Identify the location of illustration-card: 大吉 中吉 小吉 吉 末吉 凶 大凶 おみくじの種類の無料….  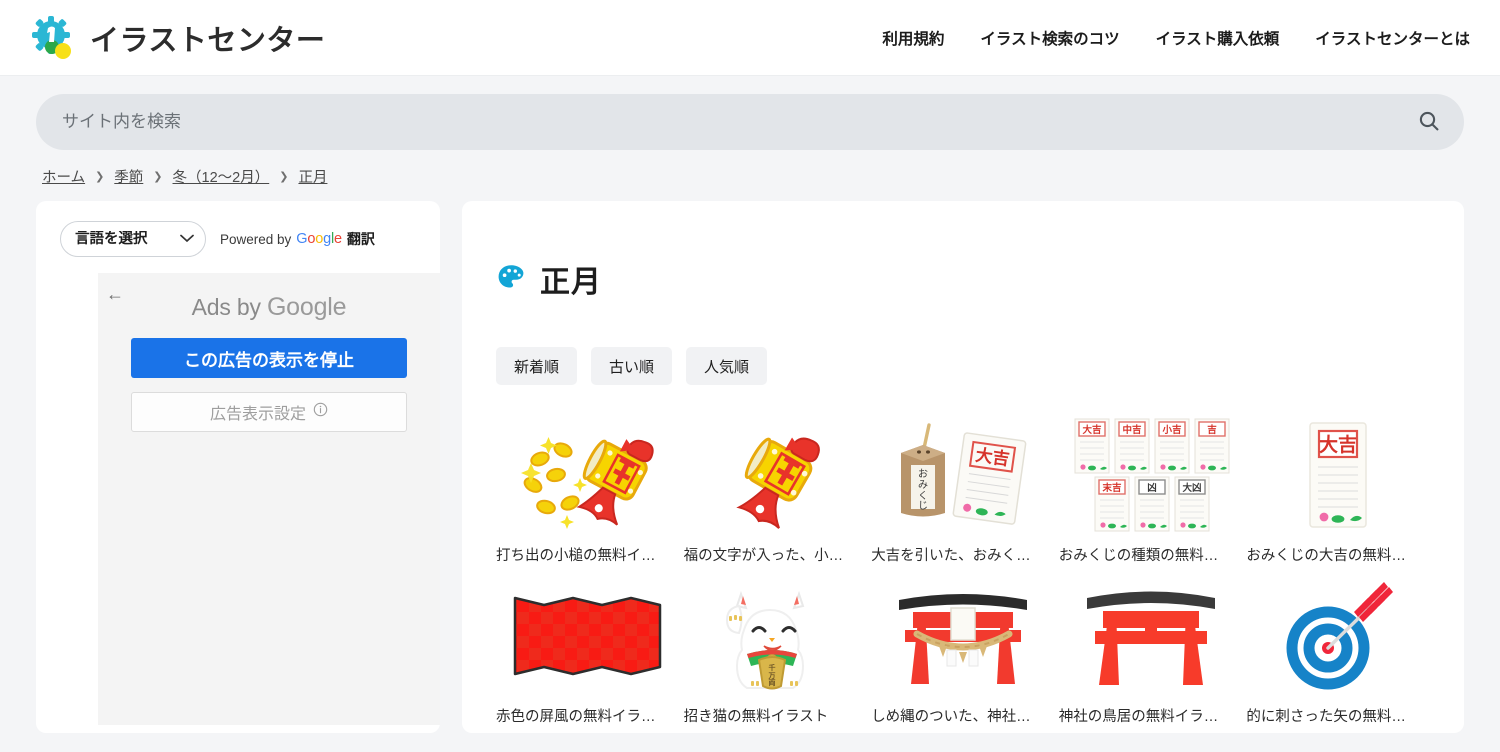
(1150, 489).